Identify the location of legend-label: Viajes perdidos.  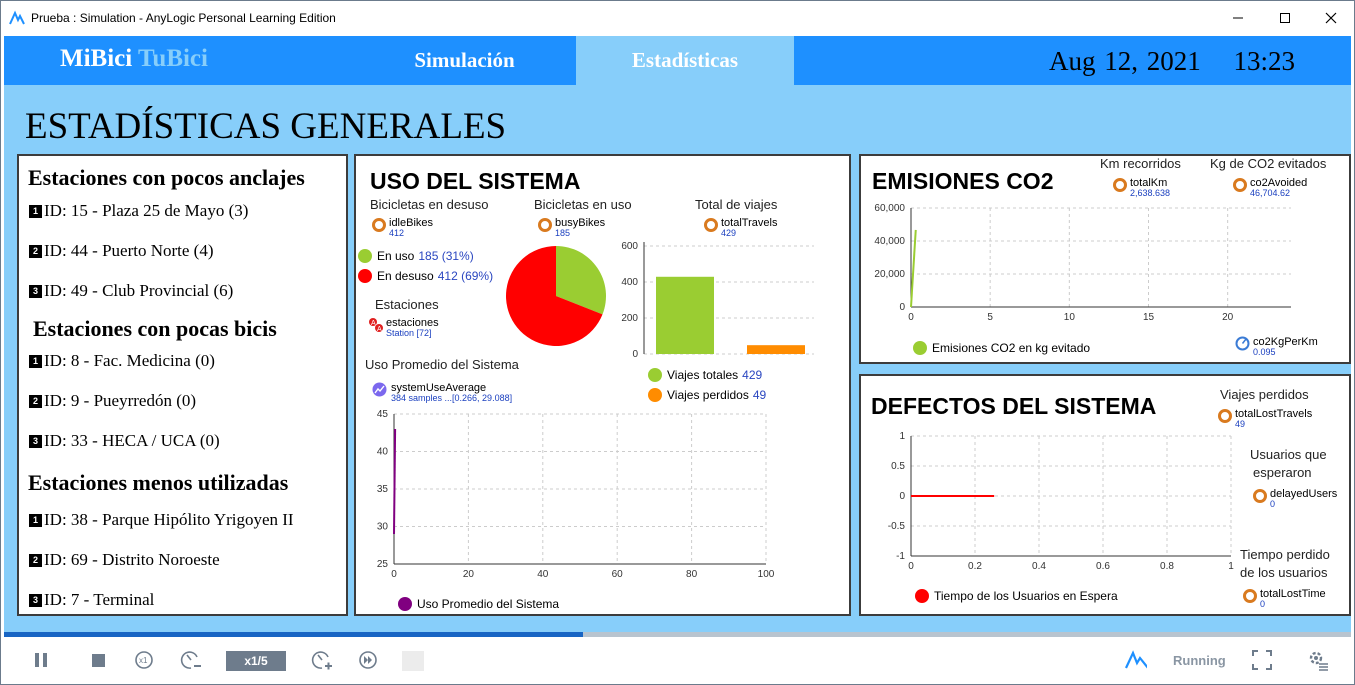
(708, 395).